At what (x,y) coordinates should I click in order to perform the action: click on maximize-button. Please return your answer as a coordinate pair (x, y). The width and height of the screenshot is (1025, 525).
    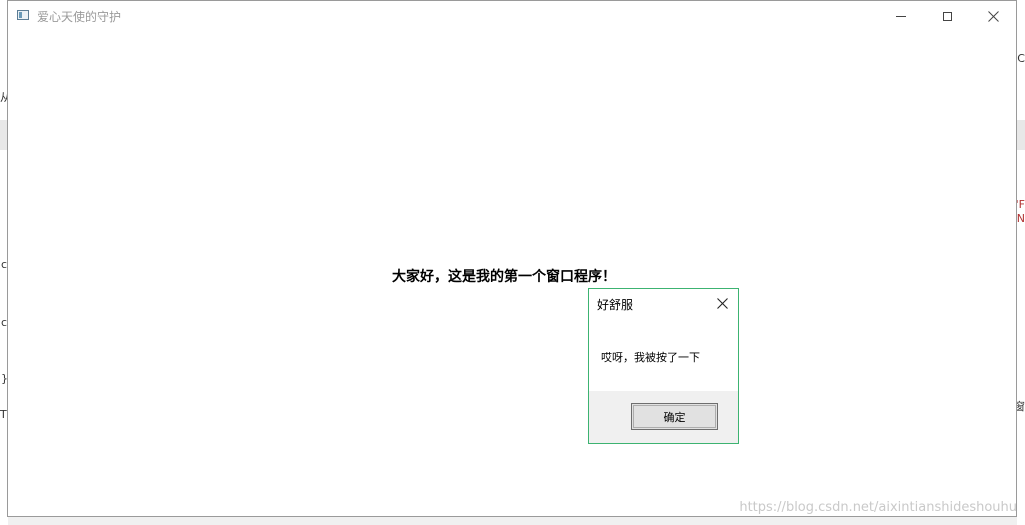
    Looking at the image, I should click on (947, 16).